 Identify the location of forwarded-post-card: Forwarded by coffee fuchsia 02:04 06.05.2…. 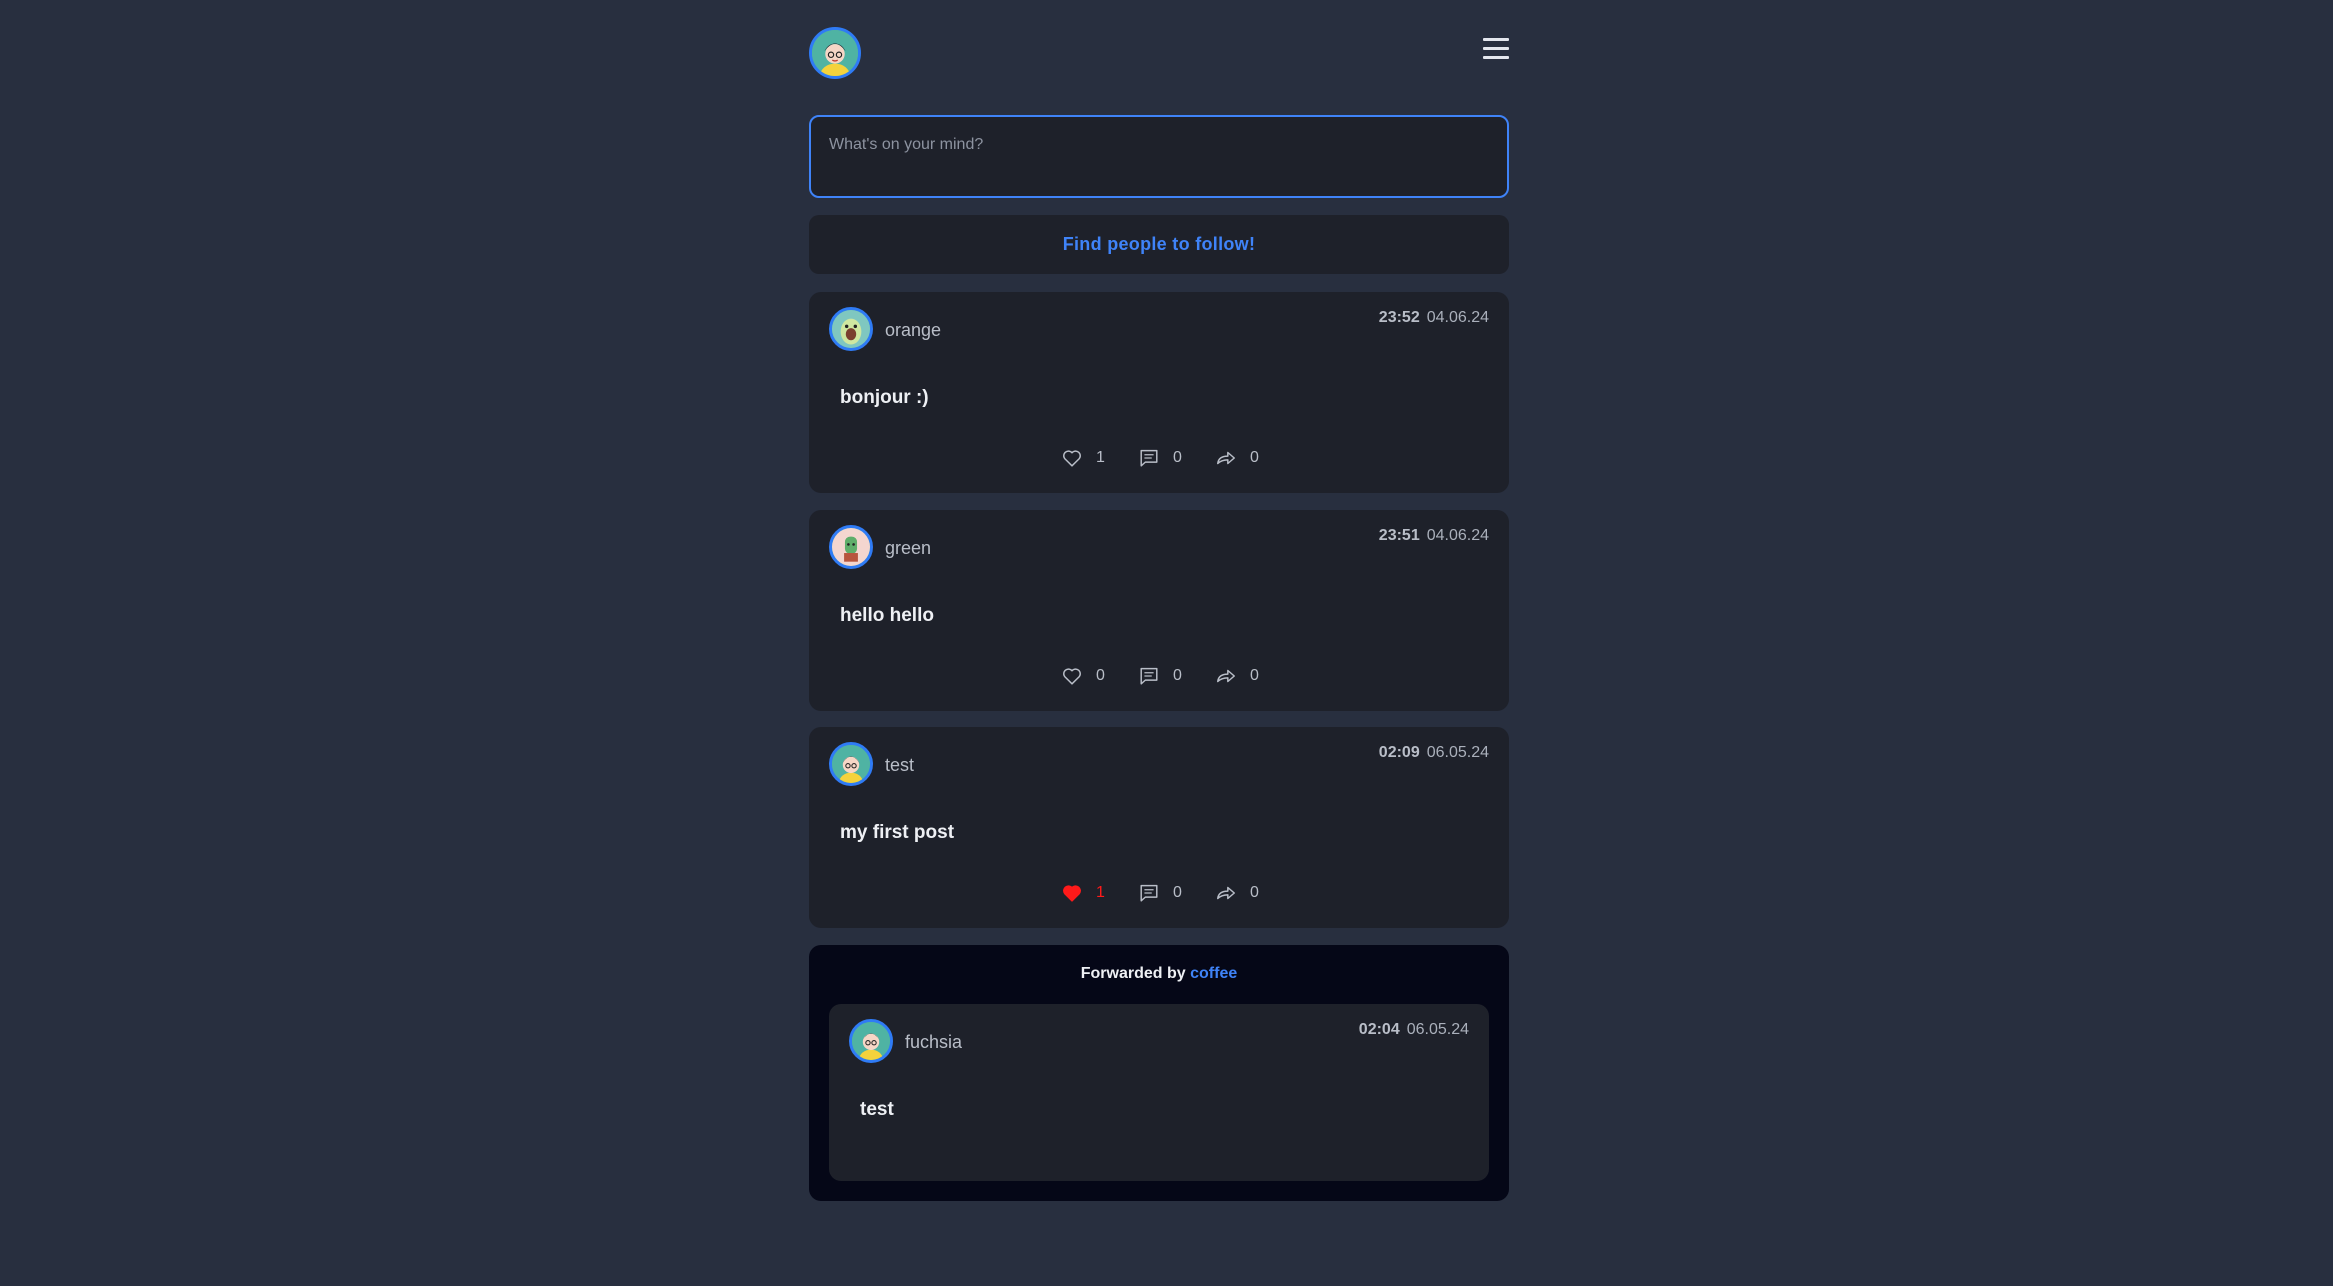
(1159, 1073).